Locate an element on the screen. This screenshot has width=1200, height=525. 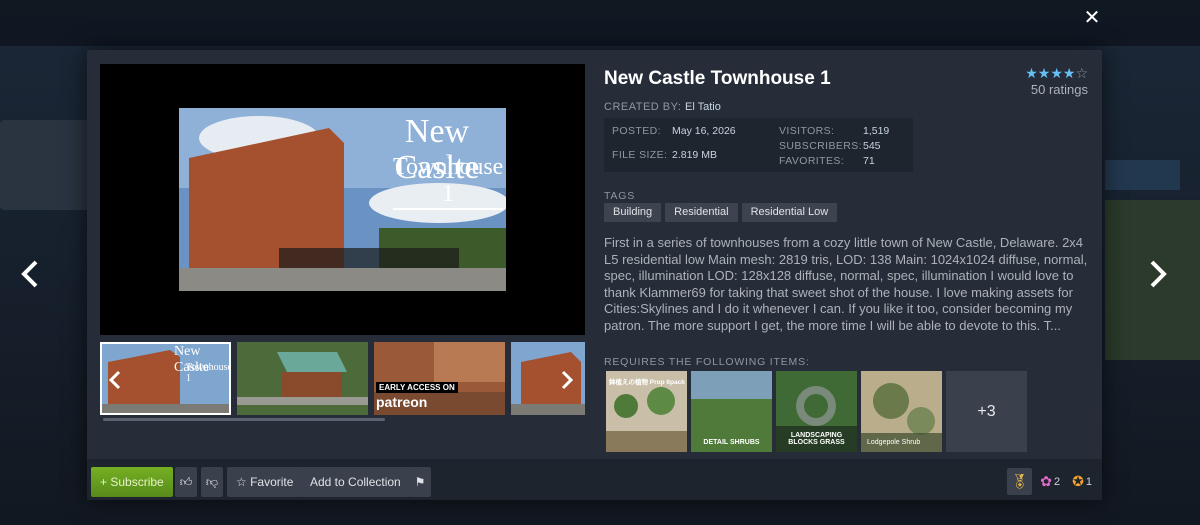
required-item: DETAIL SHRUBS is located at coordinates (731, 411).